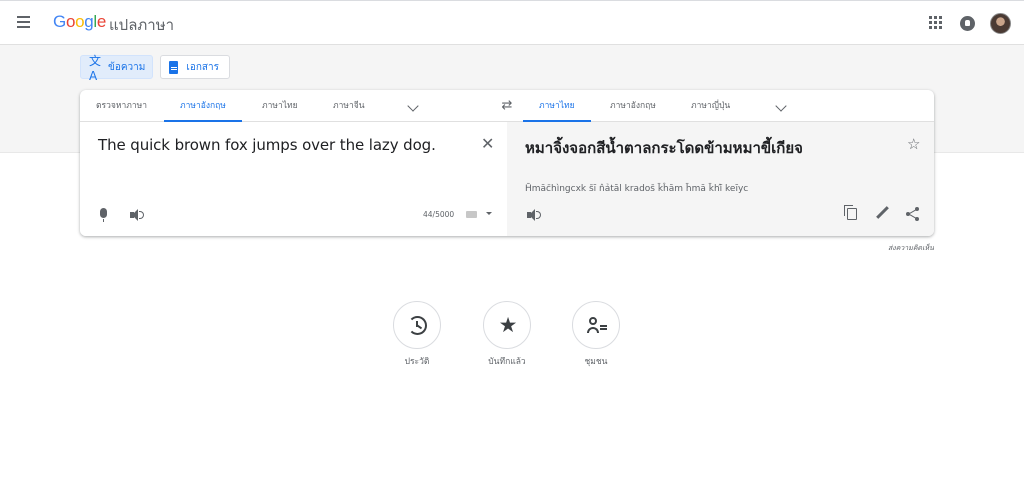  What do you see at coordinates (1000, 23) in the screenshot?
I see `account-avatar` at bounding box center [1000, 23].